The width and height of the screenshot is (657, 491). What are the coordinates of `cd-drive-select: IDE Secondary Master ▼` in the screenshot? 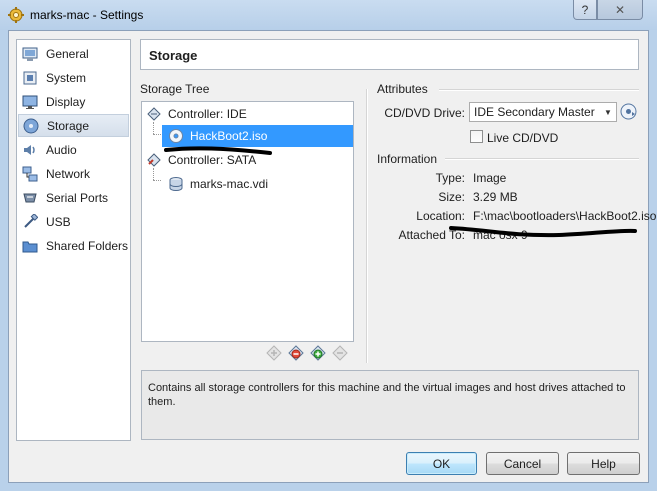 It's located at (543, 112).